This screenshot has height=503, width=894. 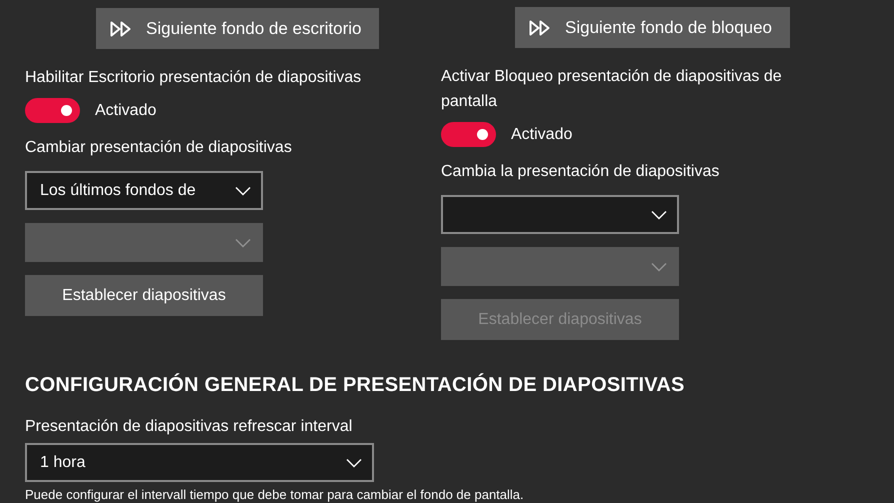 What do you see at coordinates (560, 214) in the screenshot?
I see `dropdown` at bounding box center [560, 214].